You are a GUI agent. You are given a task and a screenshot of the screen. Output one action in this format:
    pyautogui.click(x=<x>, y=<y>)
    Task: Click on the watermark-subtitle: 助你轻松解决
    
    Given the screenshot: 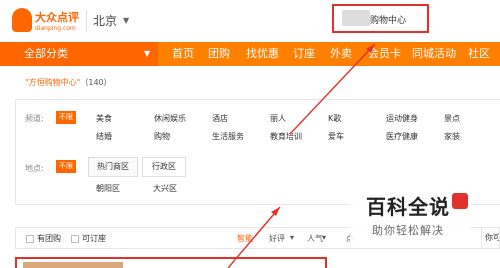 What is the action you would take?
    pyautogui.click(x=408, y=230)
    